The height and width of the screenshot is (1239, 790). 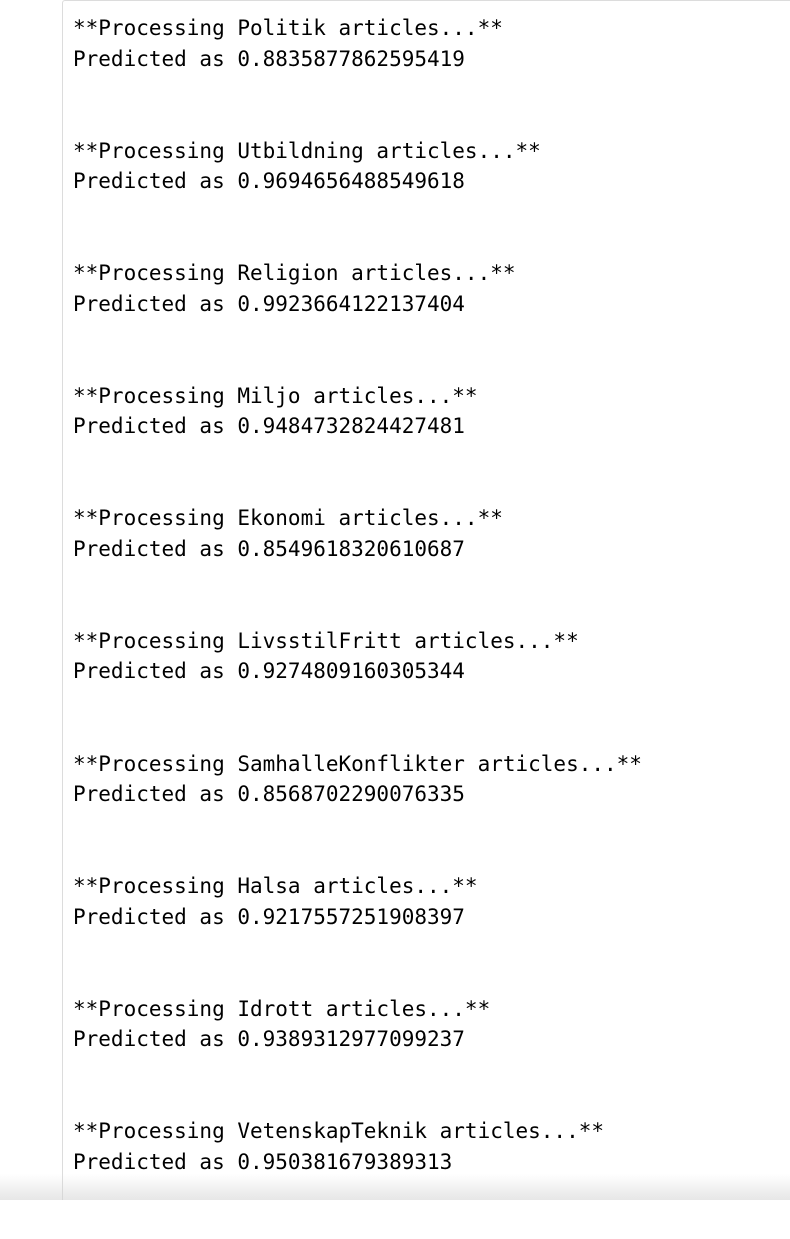 What do you see at coordinates (269, 58) in the screenshot?
I see `predicted-line: Predicted as 0.8835877862595419` at bounding box center [269, 58].